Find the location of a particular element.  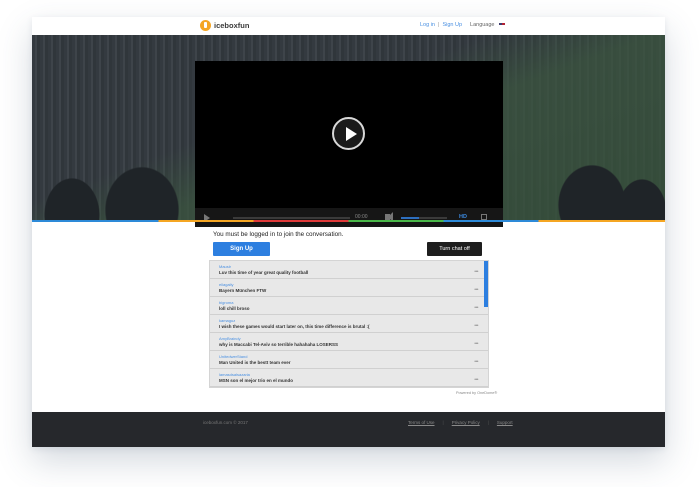

chat-signup-button: Sign Up is located at coordinates (241, 249).